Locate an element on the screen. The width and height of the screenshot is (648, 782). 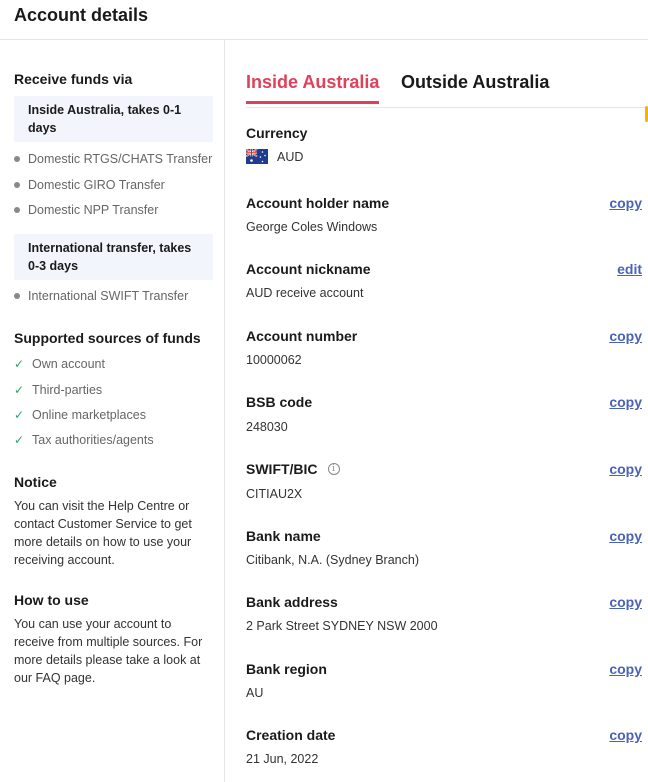
bsb-code-value: 248030 is located at coordinates (267, 427).